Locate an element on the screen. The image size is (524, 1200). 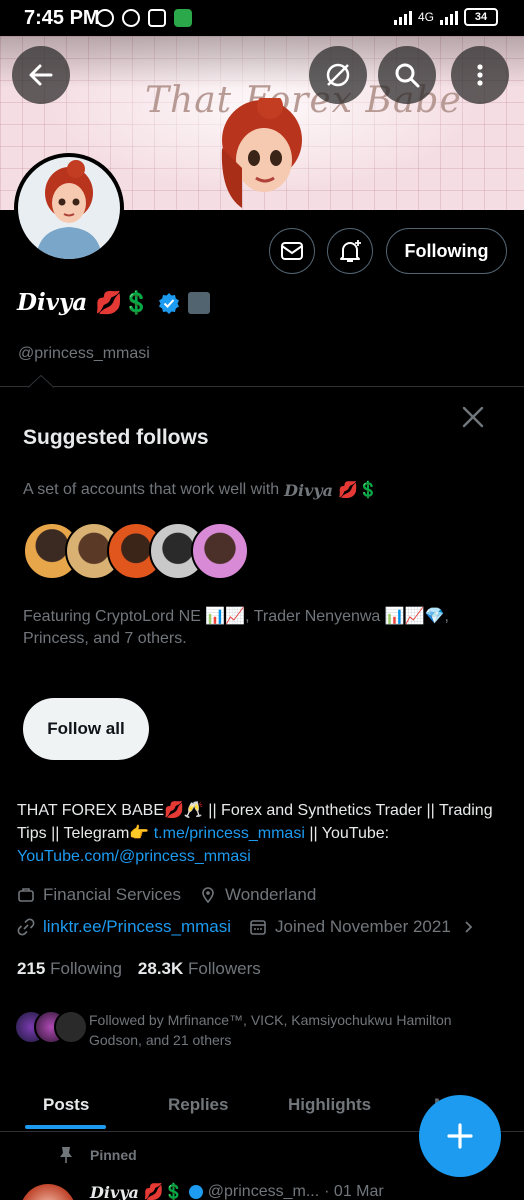
display-name-text: Divya is located at coordinates (52, 302).